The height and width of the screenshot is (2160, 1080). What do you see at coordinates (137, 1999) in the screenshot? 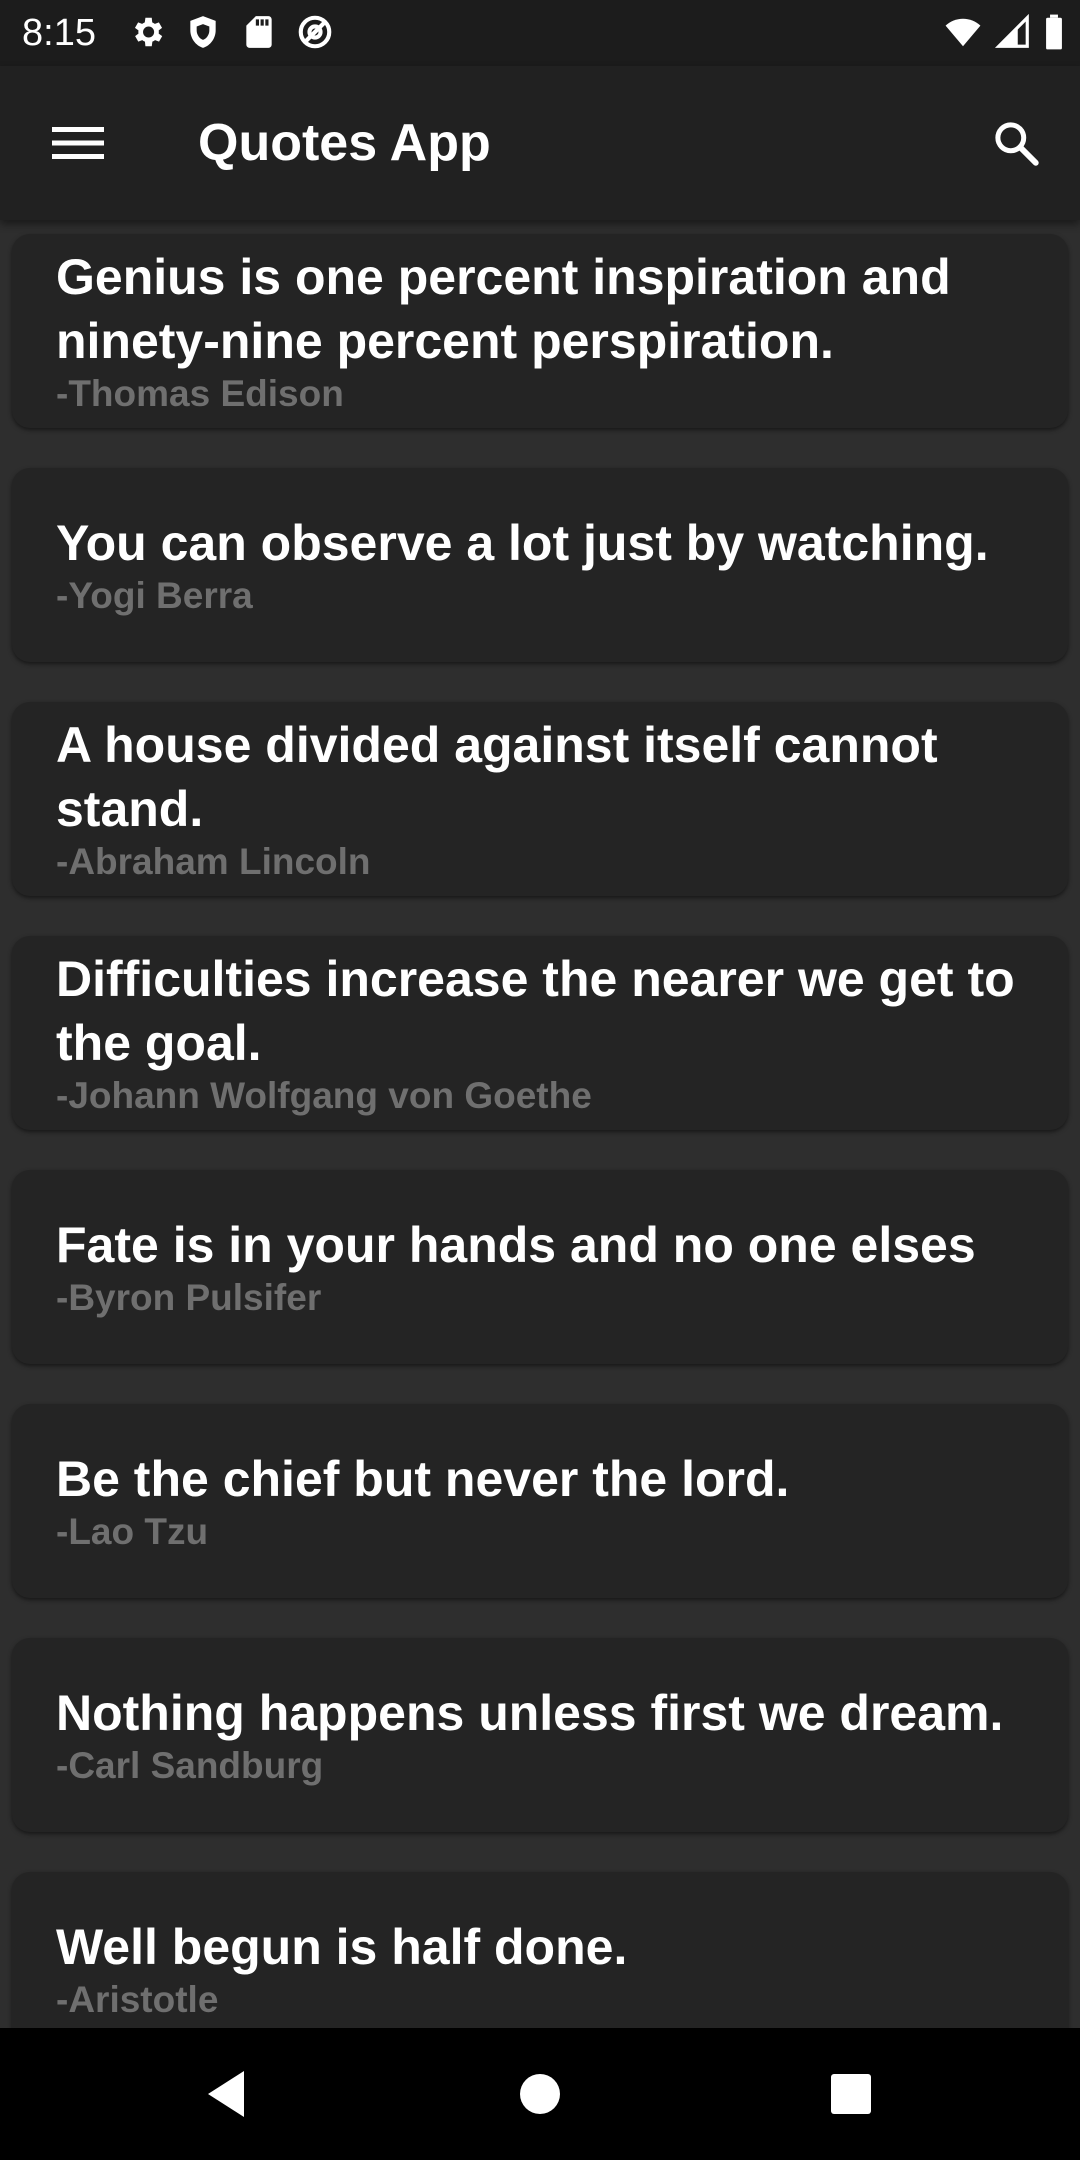
I see `quote-author: -Aristotle` at bounding box center [137, 1999].